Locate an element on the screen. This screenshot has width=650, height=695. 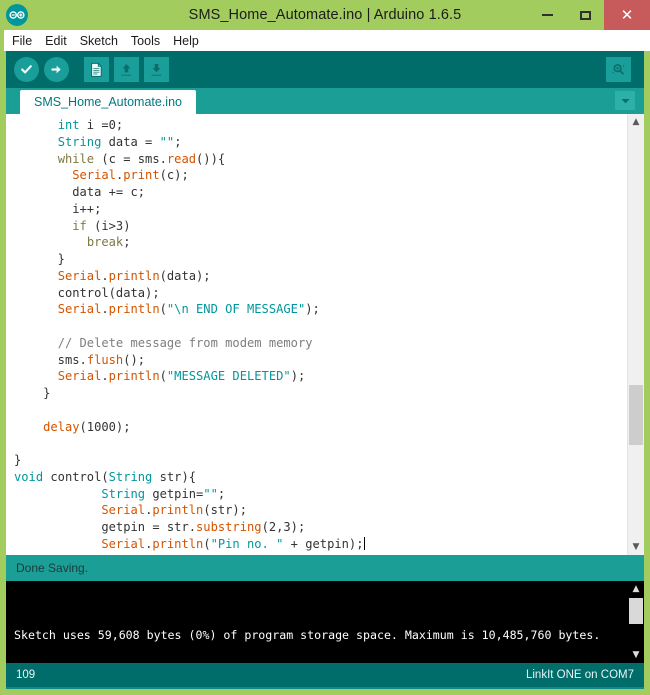
menu-bar: File Edit Sketch Tools Help is located at coordinates (325, 40).